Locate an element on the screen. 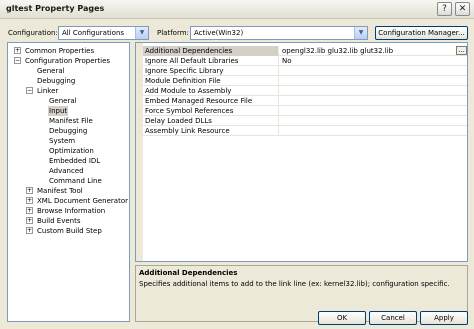 The image size is (474, 329). property-name: Module Definition File is located at coordinates (211, 81).